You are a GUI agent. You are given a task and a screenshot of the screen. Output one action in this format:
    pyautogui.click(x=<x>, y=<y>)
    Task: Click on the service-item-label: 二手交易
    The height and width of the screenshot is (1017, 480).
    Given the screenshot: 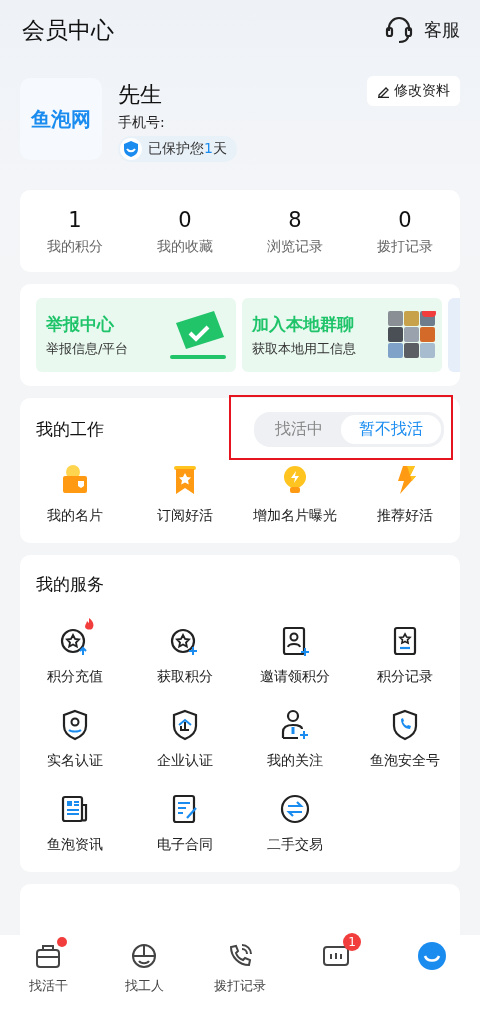 What is the action you would take?
    pyautogui.click(x=295, y=845)
    